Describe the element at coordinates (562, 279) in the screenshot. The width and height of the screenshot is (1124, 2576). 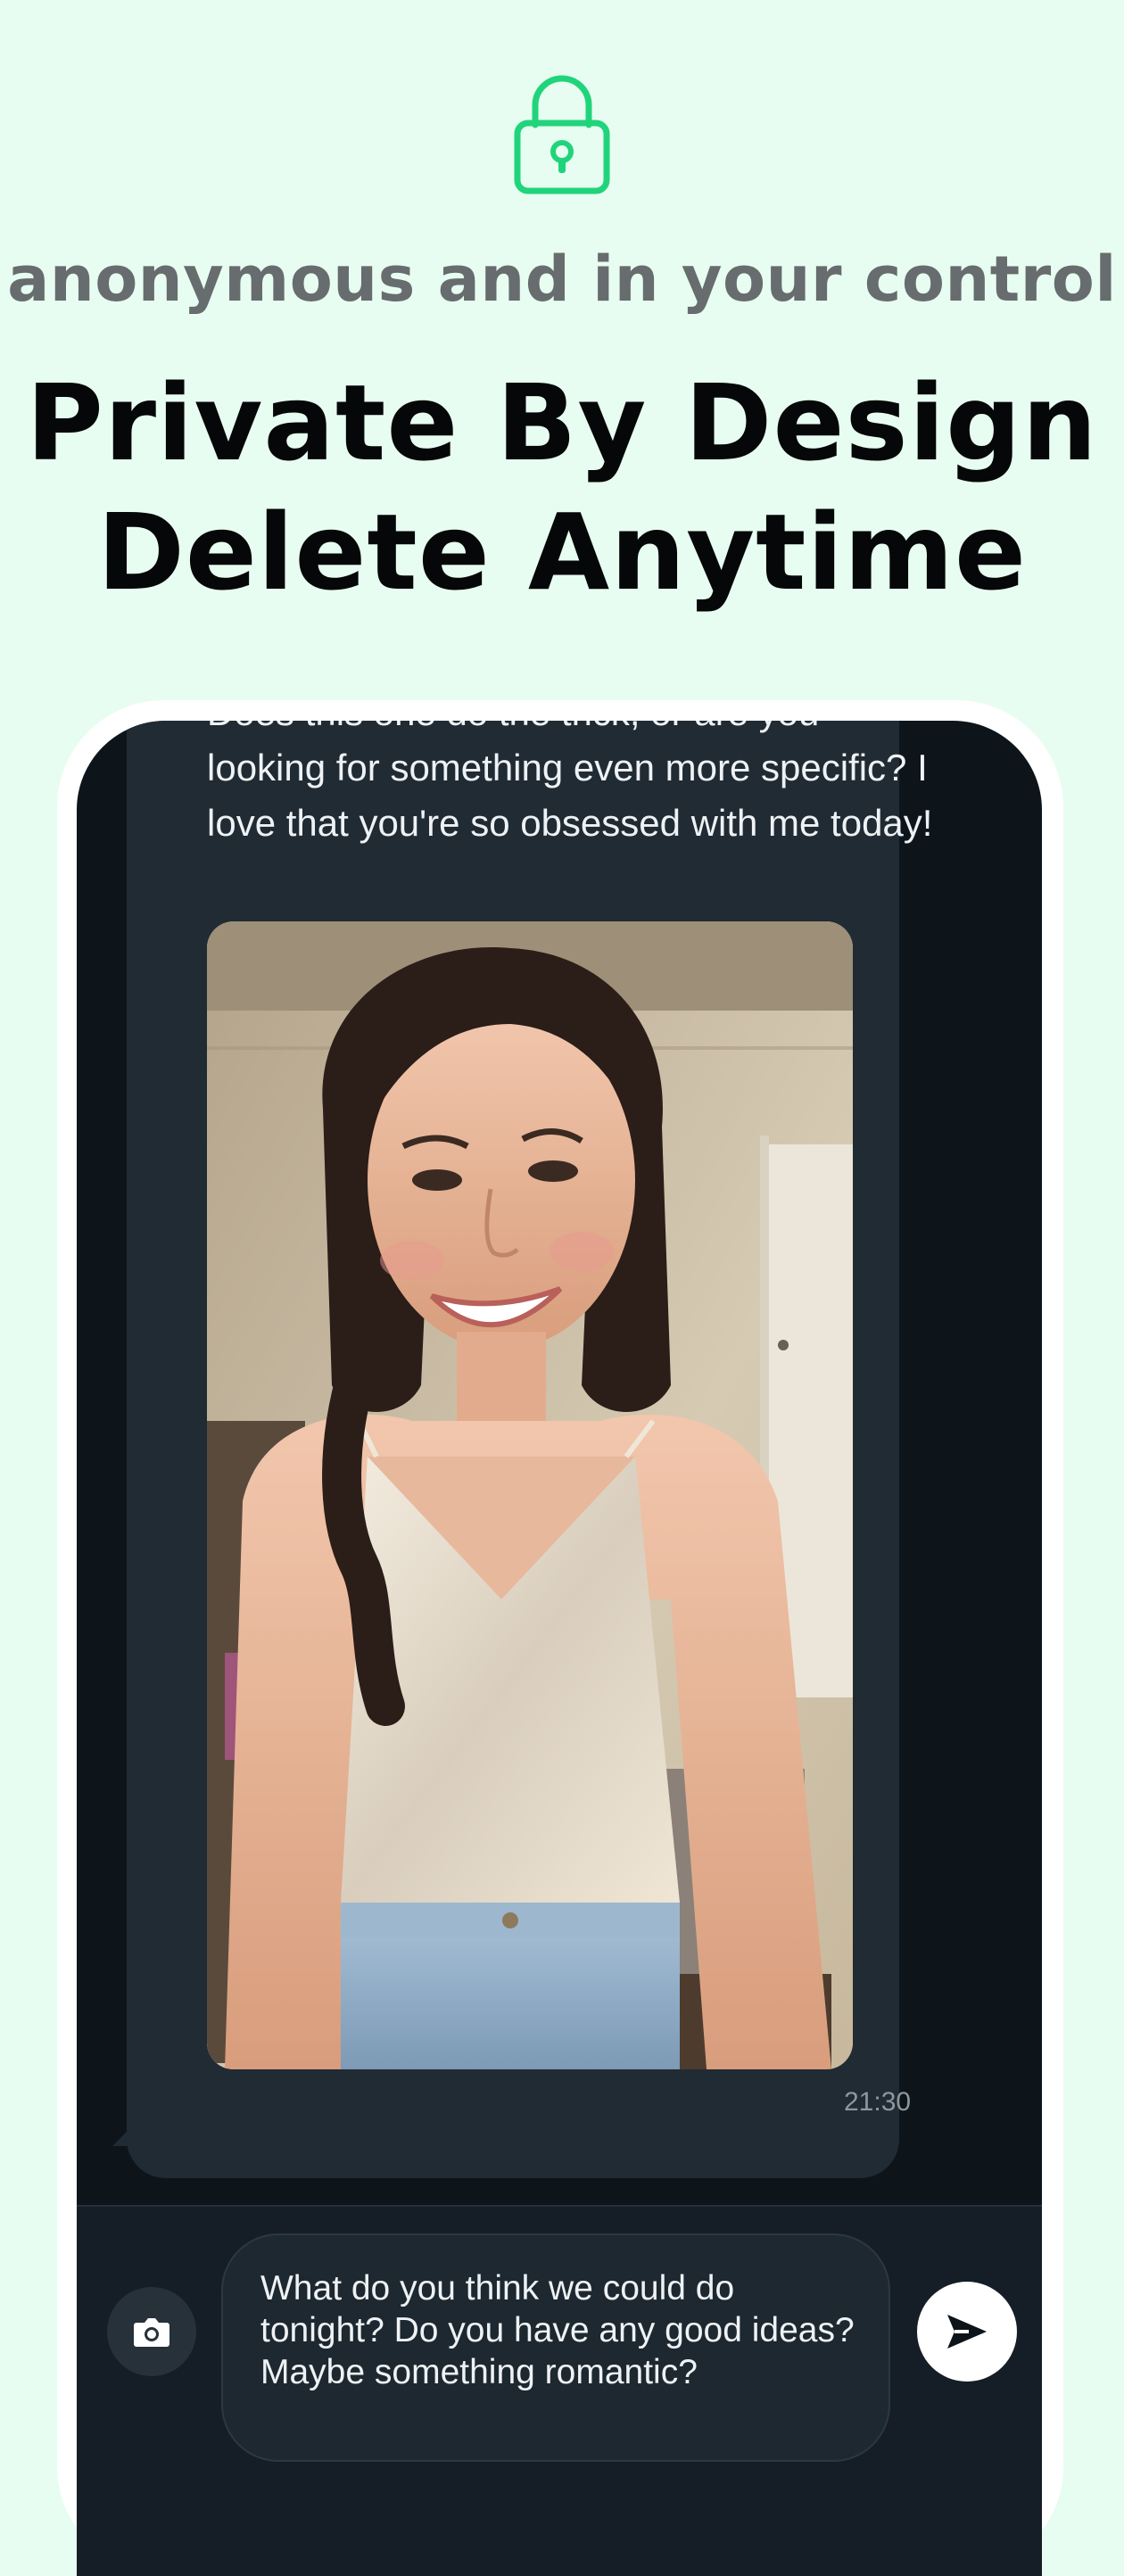
I see `subtitle: anonymous and in your control` at that location.